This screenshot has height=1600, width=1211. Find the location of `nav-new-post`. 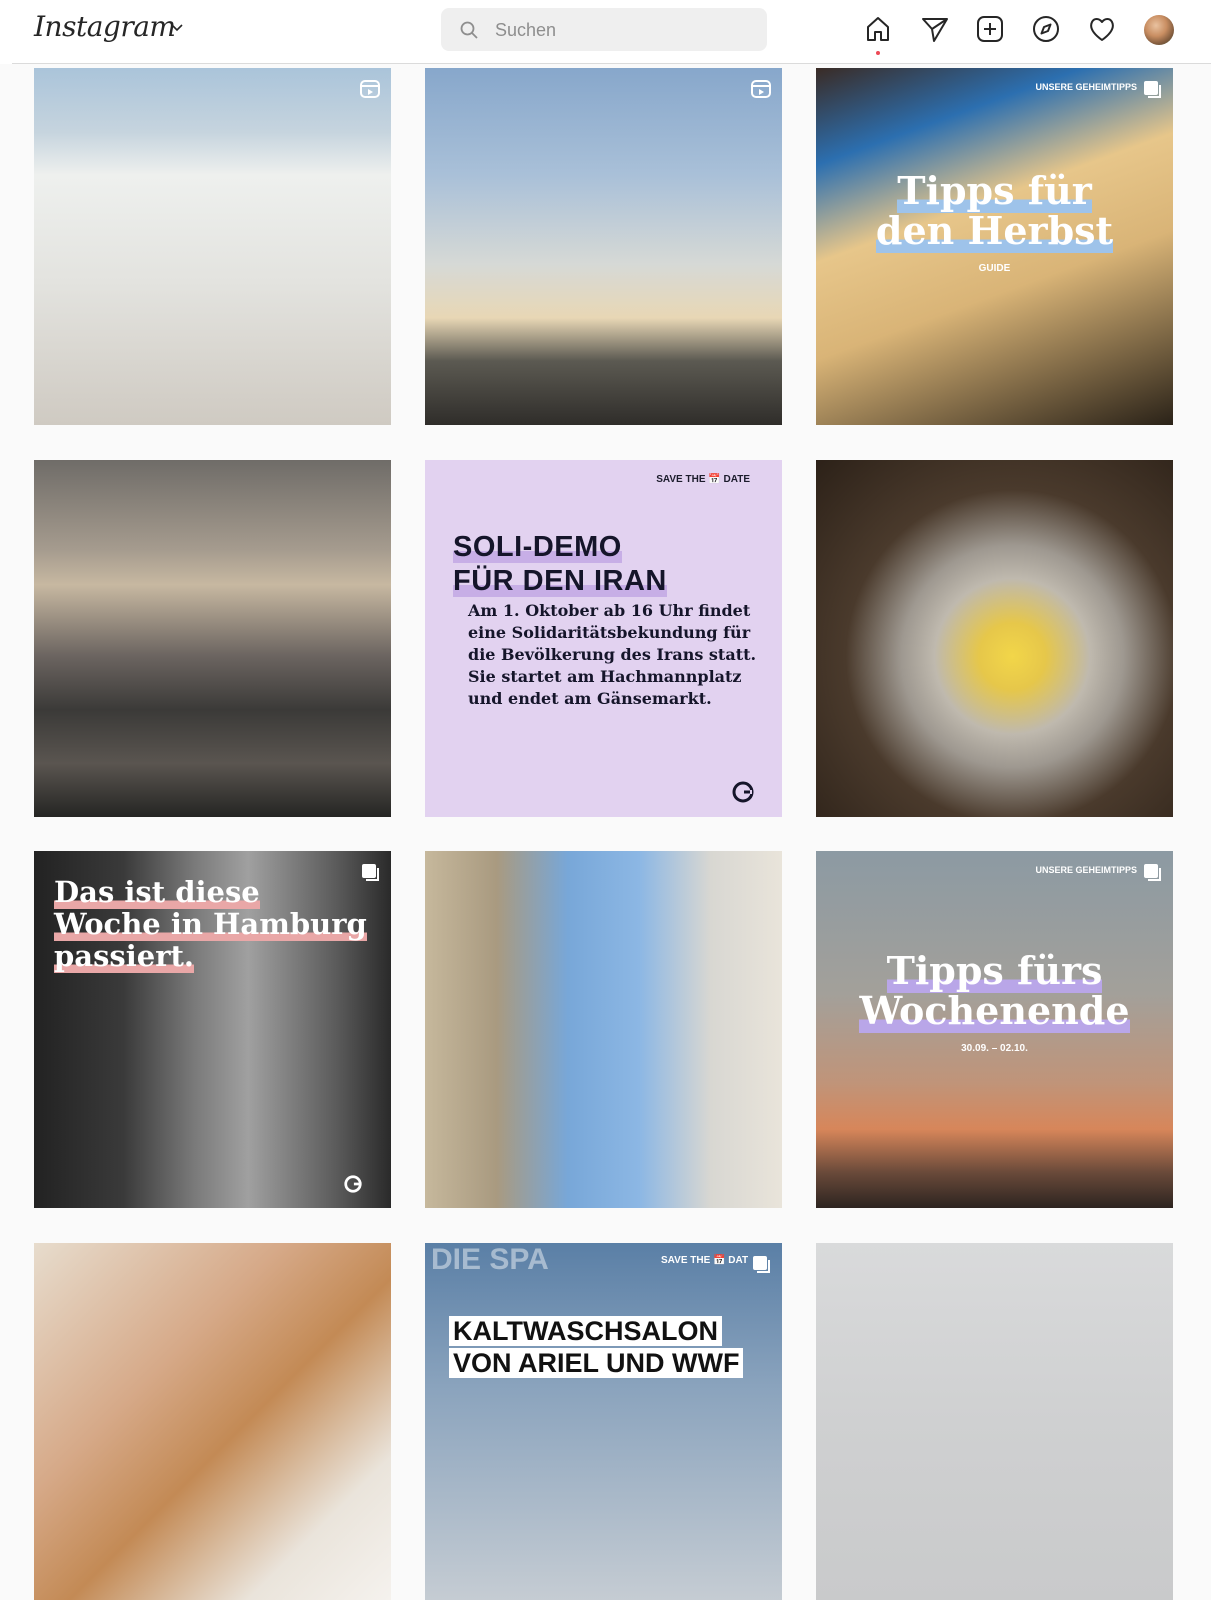

nav-new-post is located at coordinates (990, 30).